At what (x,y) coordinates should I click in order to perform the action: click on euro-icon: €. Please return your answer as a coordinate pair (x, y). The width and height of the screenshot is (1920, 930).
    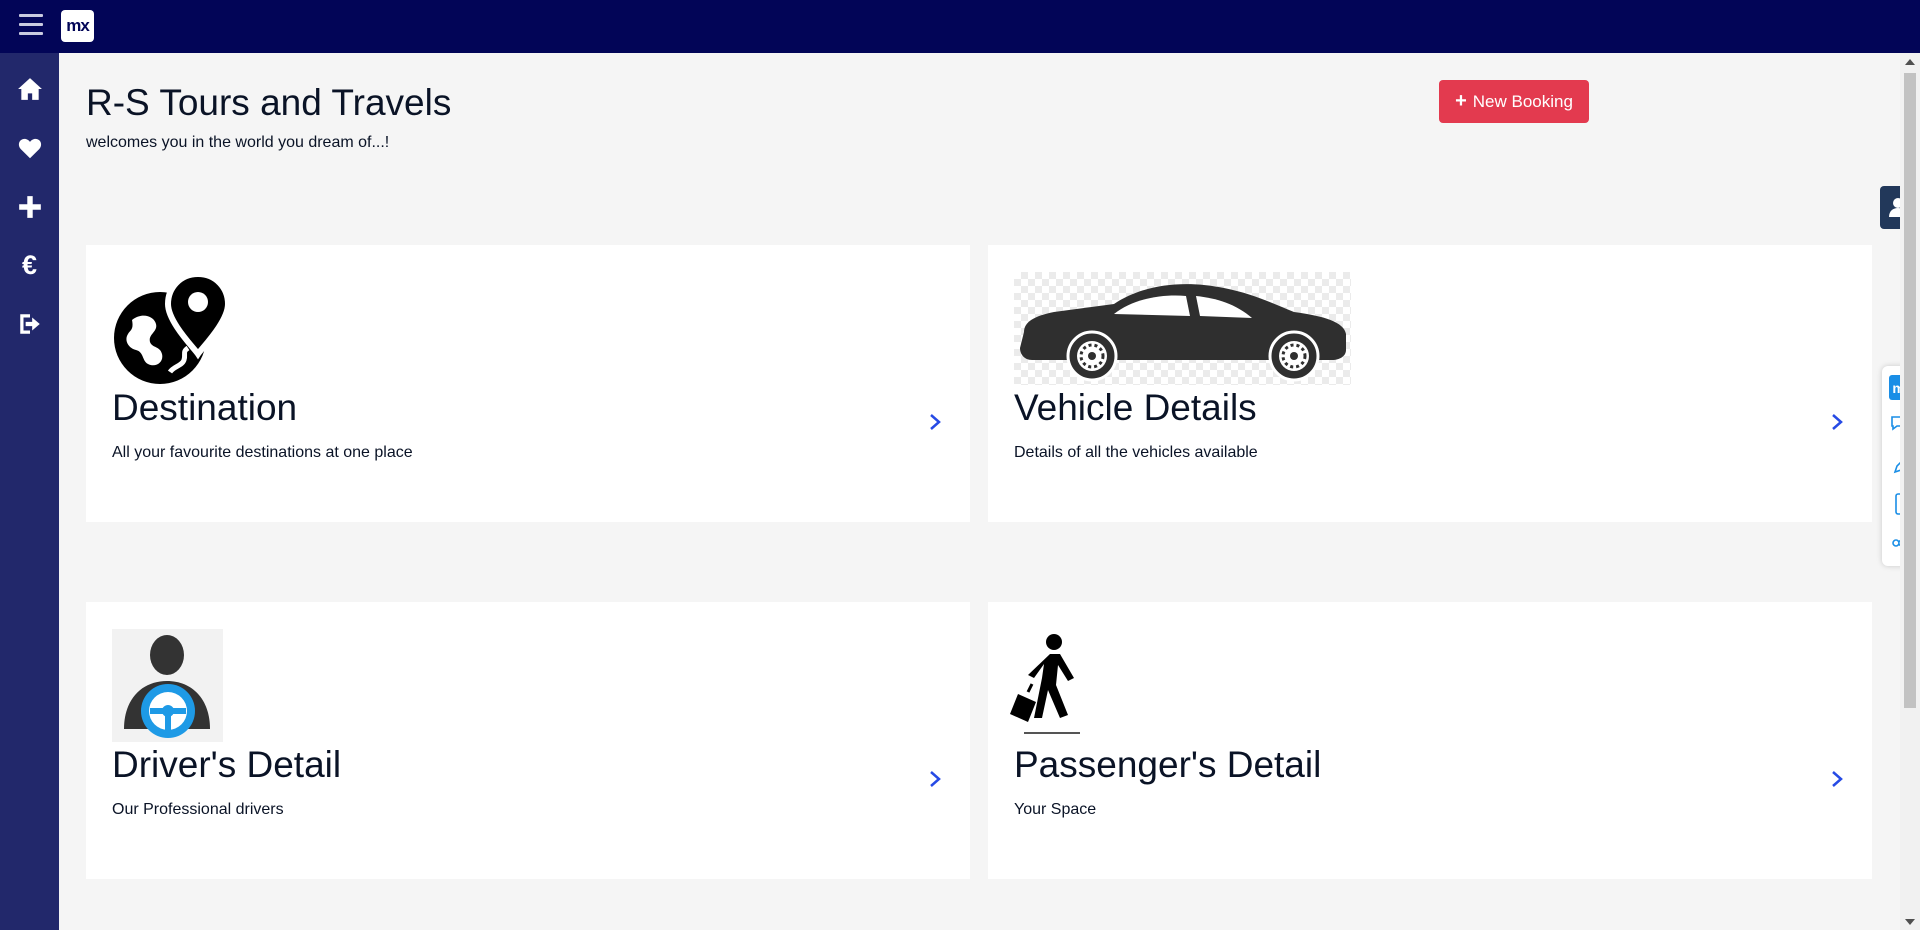
    Looking at the image, I should click on (29, 264).